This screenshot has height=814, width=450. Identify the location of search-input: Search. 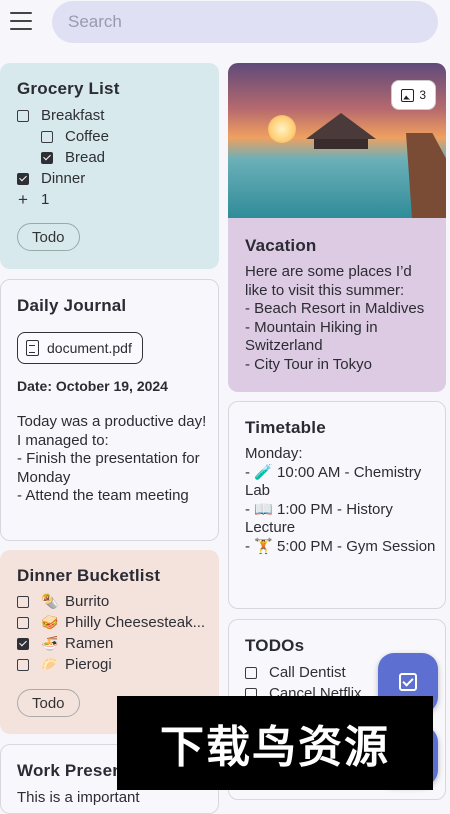
(245, 22).